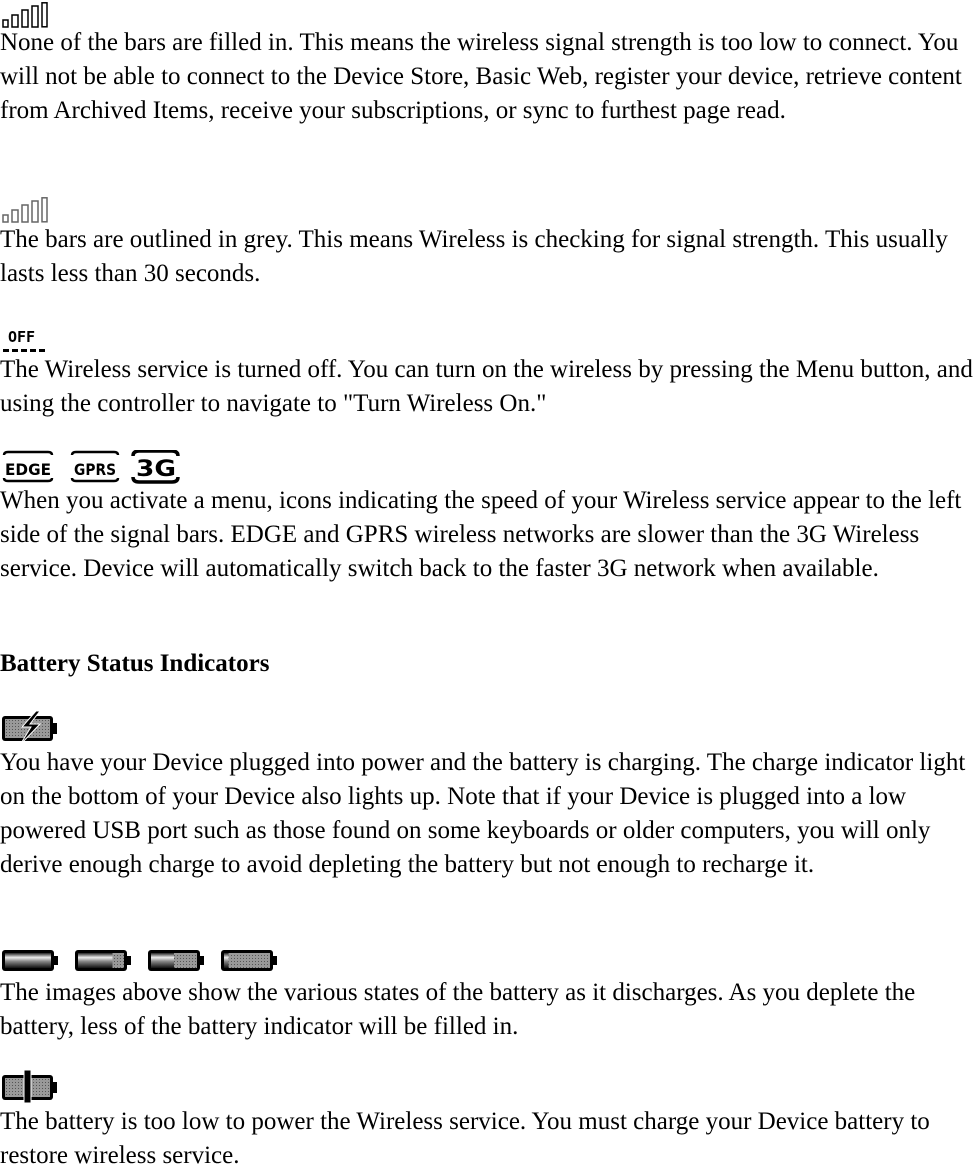 The width and height of the screenshot is (976, 1173). What do you see at coordinates (135, 663) in the screenshot?
I see `battery-section-heading: Battery Status Indicators` at bounding box center [135, 663].